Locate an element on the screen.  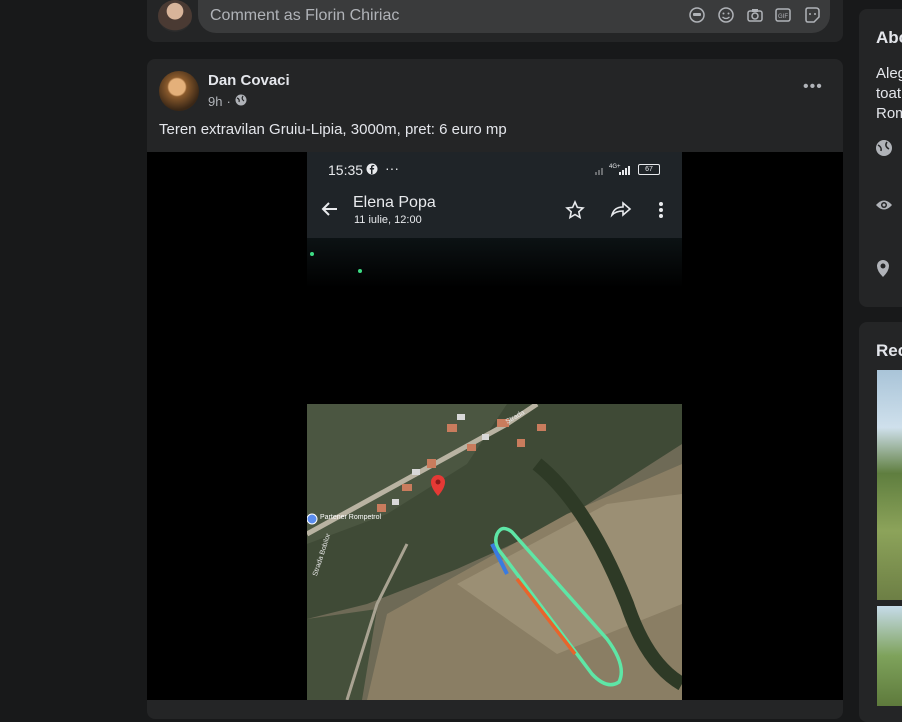
svg-text: GIF is located at coordinates (783, 17).